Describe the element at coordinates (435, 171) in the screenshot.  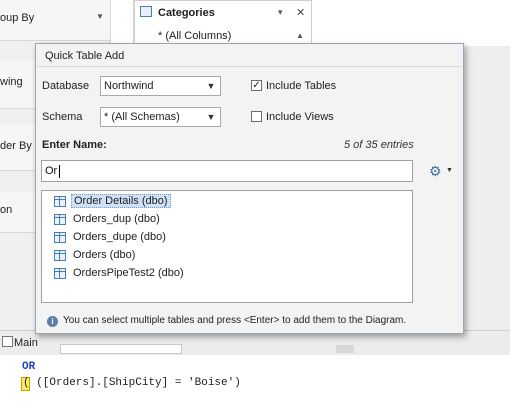
I see `gear-icon: ⚙` at that location.